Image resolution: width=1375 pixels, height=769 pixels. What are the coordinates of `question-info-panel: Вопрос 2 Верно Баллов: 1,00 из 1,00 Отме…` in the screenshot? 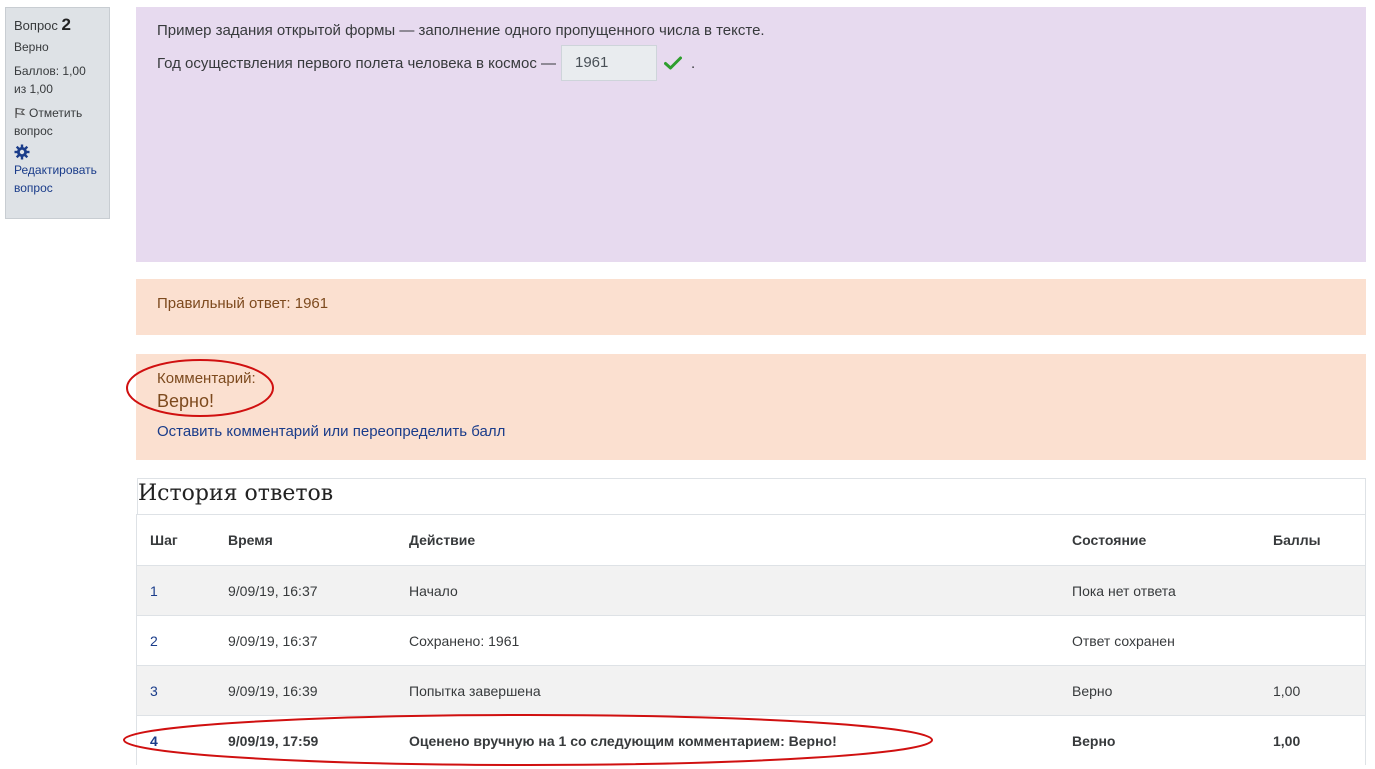 It's located at (57, 113).